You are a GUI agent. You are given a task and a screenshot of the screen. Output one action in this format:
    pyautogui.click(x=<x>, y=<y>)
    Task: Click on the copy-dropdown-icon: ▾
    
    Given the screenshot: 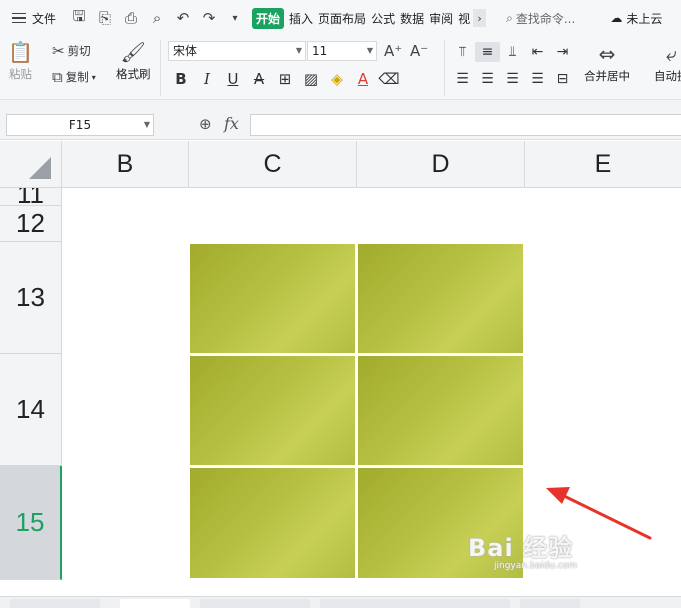 What is the action you would take?
    pyautogui.click(x=94, y=77)
    